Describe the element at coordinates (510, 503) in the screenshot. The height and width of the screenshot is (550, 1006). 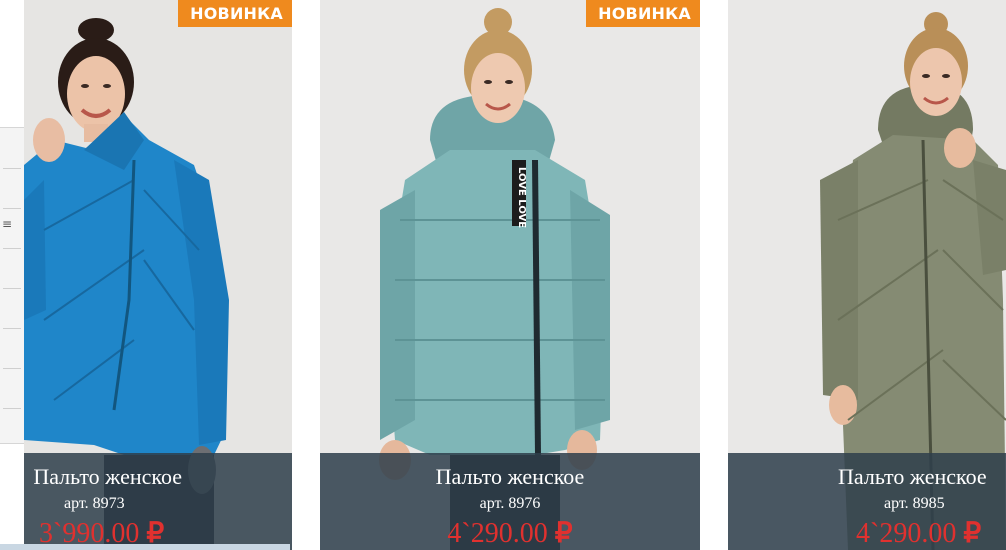
I see `product-sku: арт. 8976` at that location.